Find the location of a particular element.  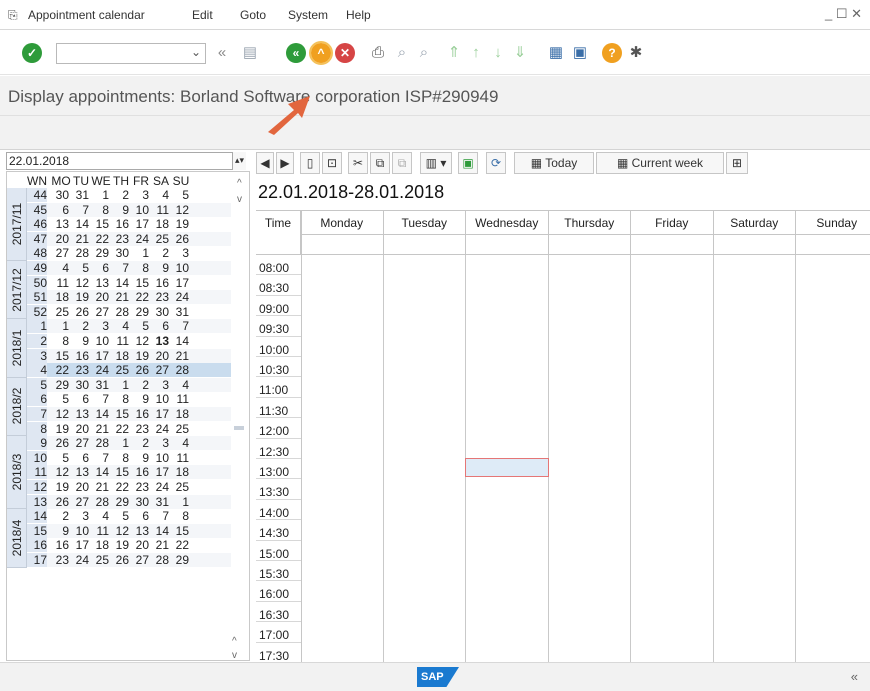

find-next-icon: ⌕ is located at coordinates (424, 53).